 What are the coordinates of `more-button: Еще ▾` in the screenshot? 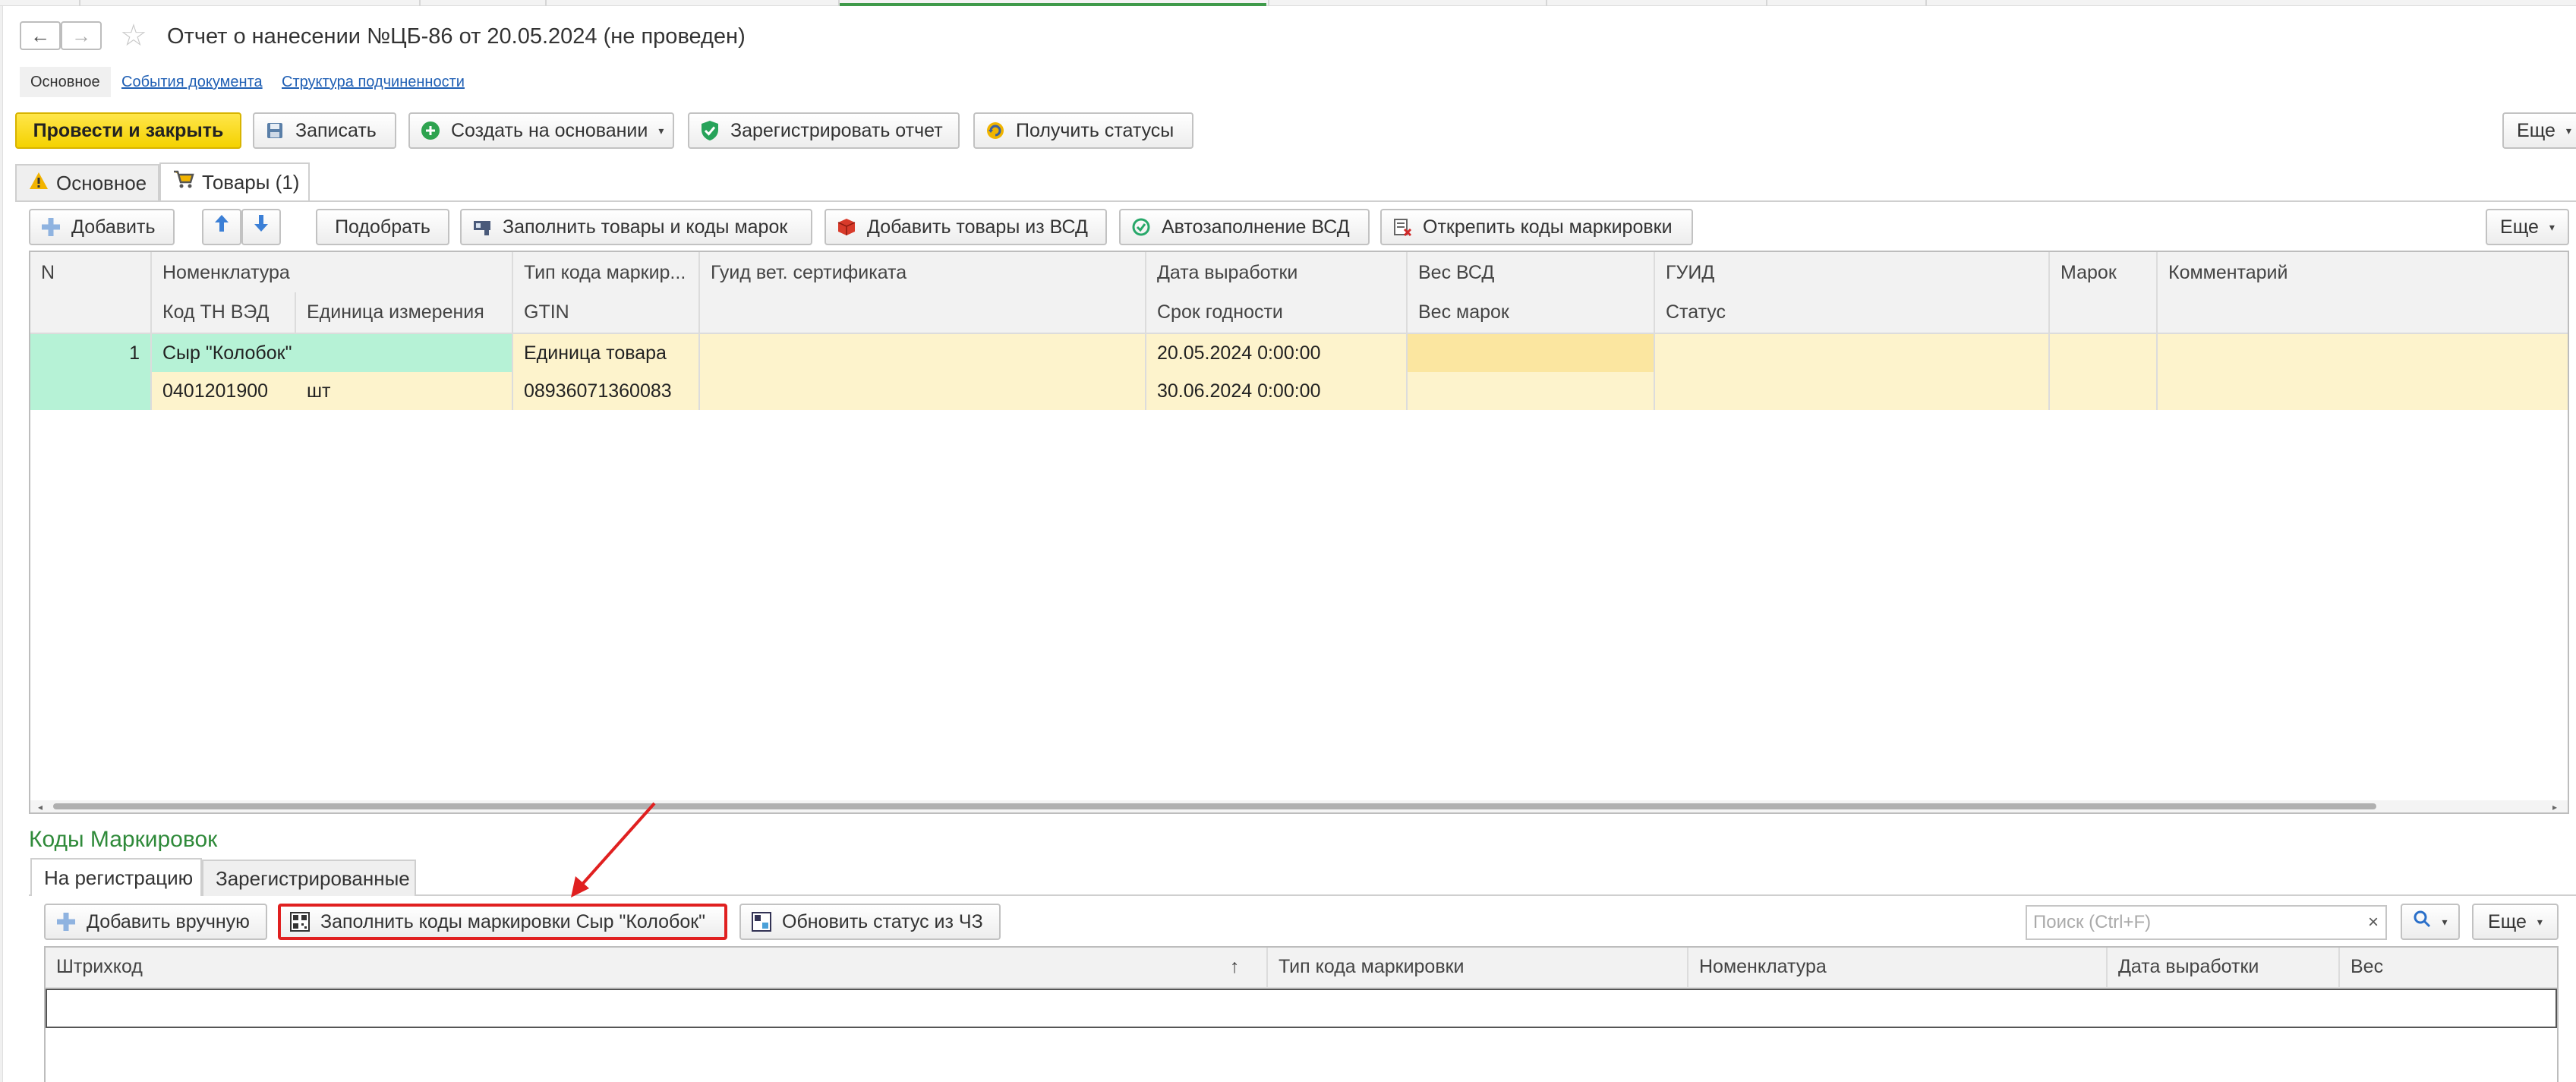 It's located at (2539, 130).